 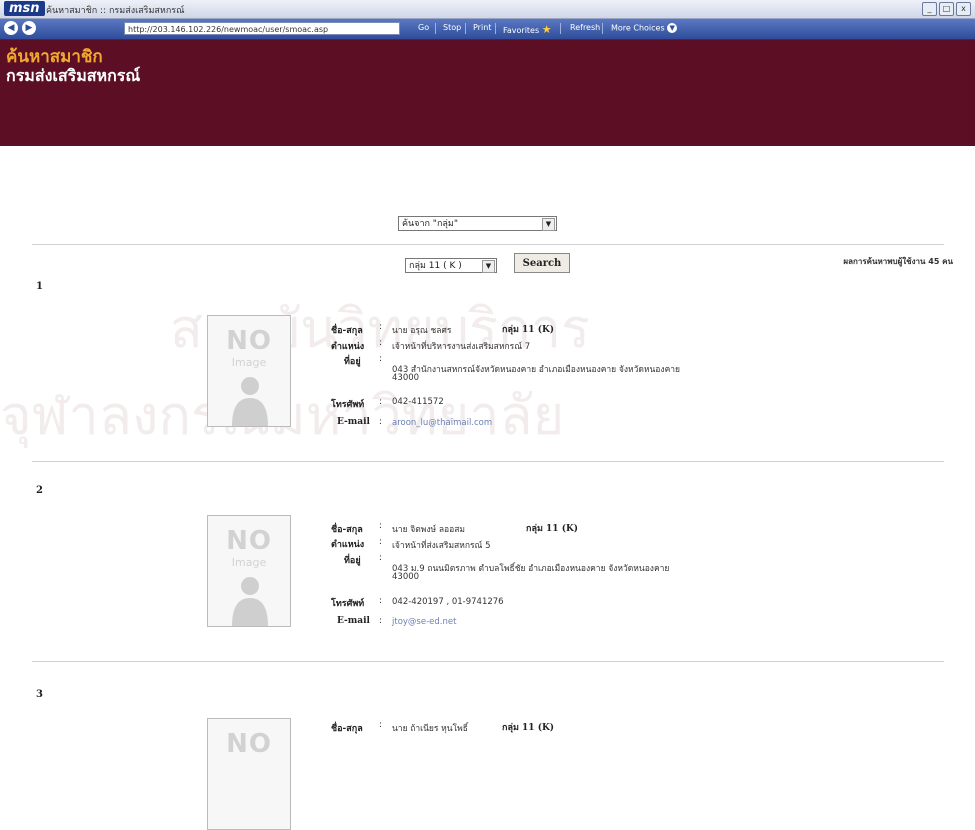 I want to click on result-count: ผลการค้นหาพบผู้ใช้งาน 45 คน, so click(x=898, y=261).